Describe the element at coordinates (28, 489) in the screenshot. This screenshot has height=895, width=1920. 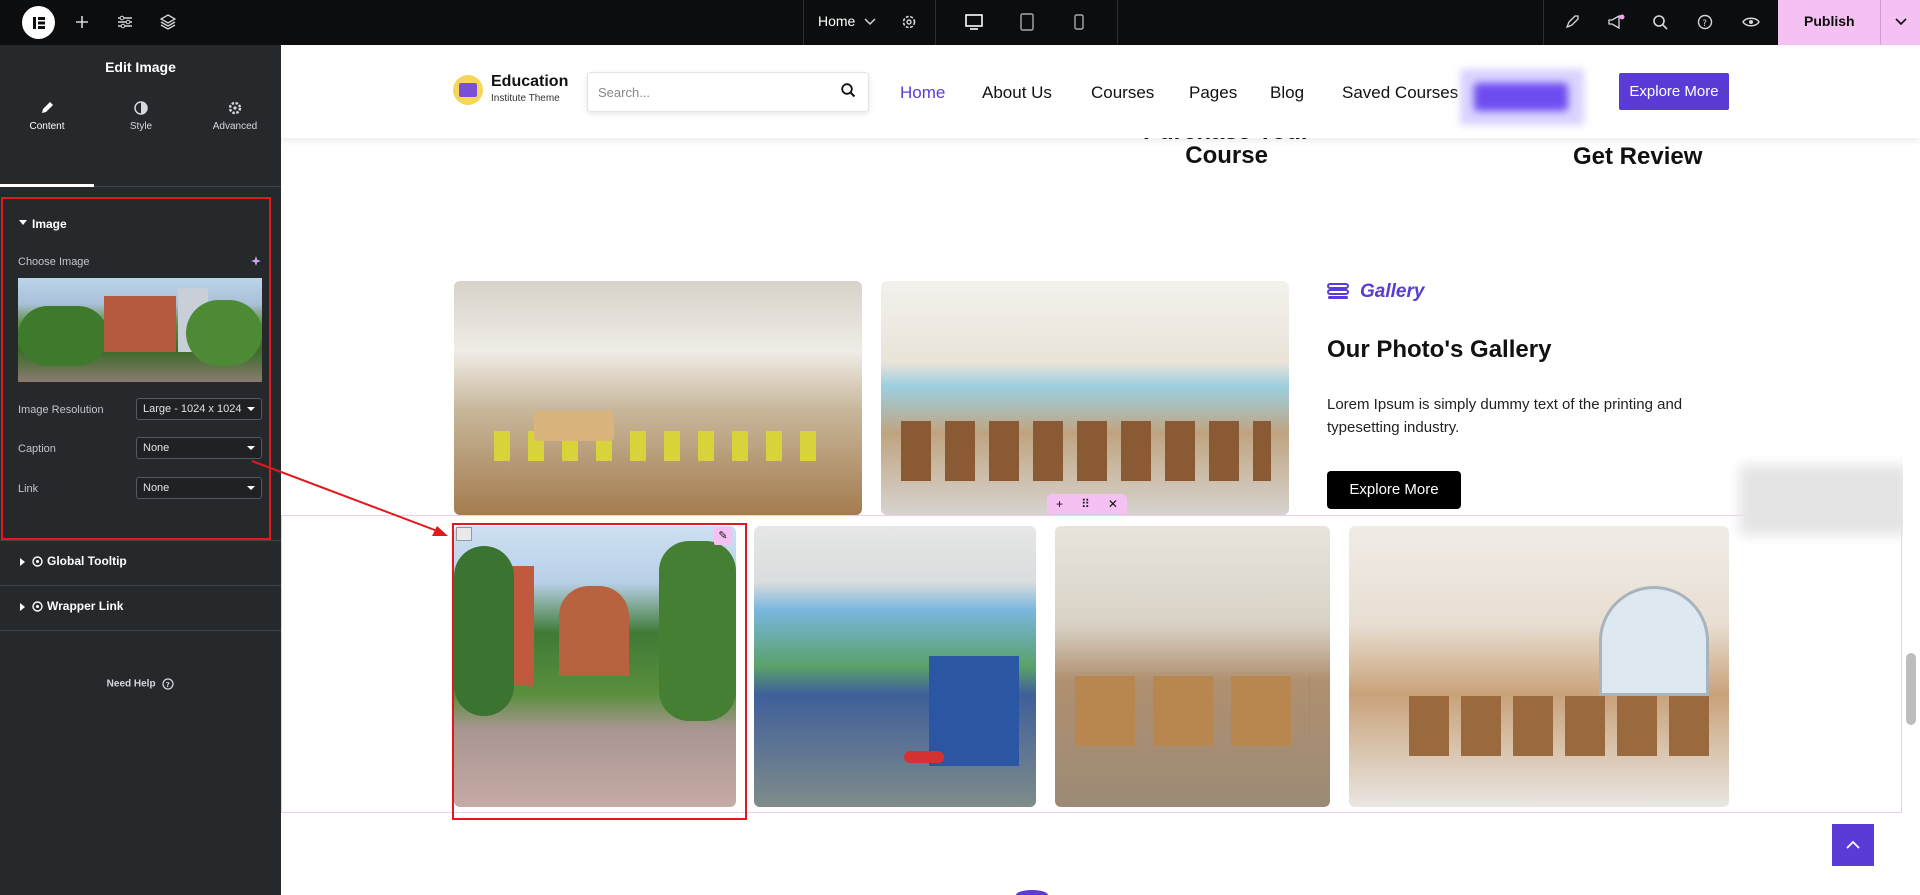
I see `link-label: Link` at that location.